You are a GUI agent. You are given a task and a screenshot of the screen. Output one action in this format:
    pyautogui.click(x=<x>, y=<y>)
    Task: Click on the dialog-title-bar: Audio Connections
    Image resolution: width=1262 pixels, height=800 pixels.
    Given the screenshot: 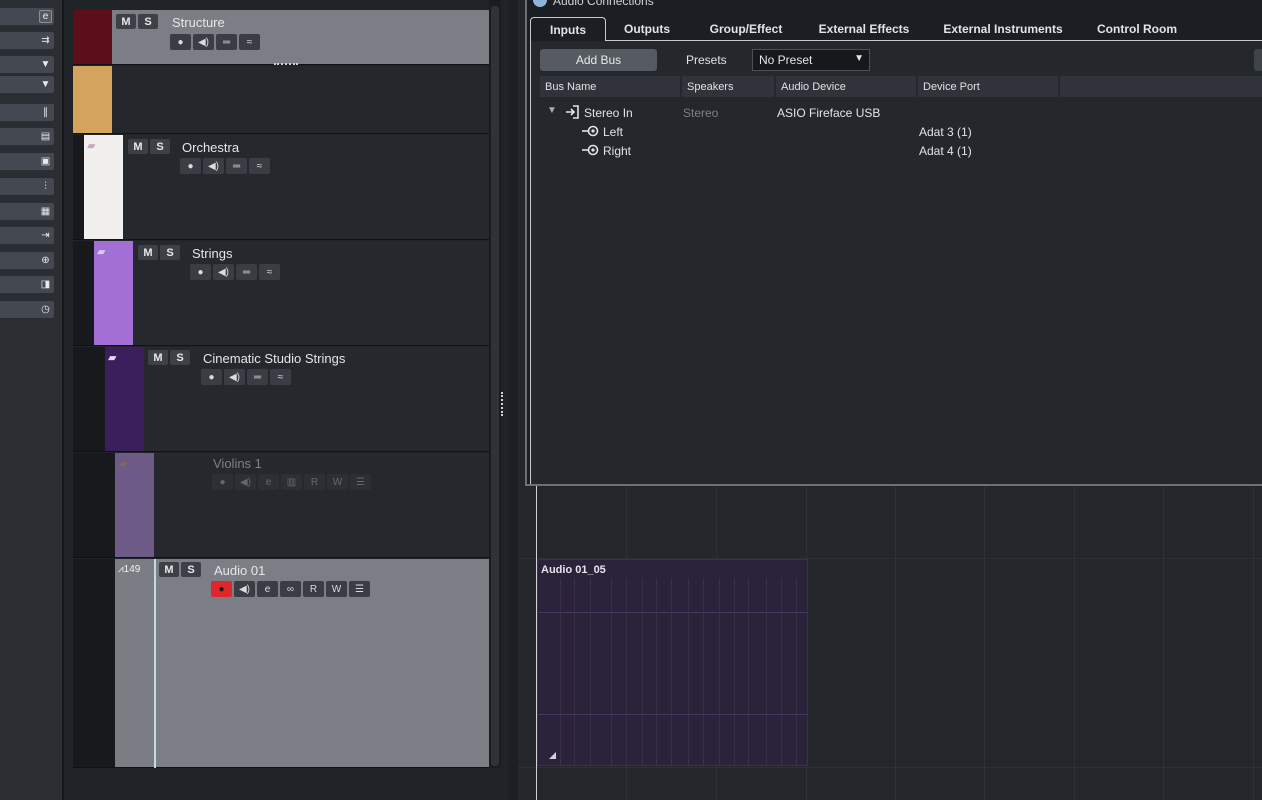 What is the action you would take?
    pyautogui.click(x=894, y=4)
    